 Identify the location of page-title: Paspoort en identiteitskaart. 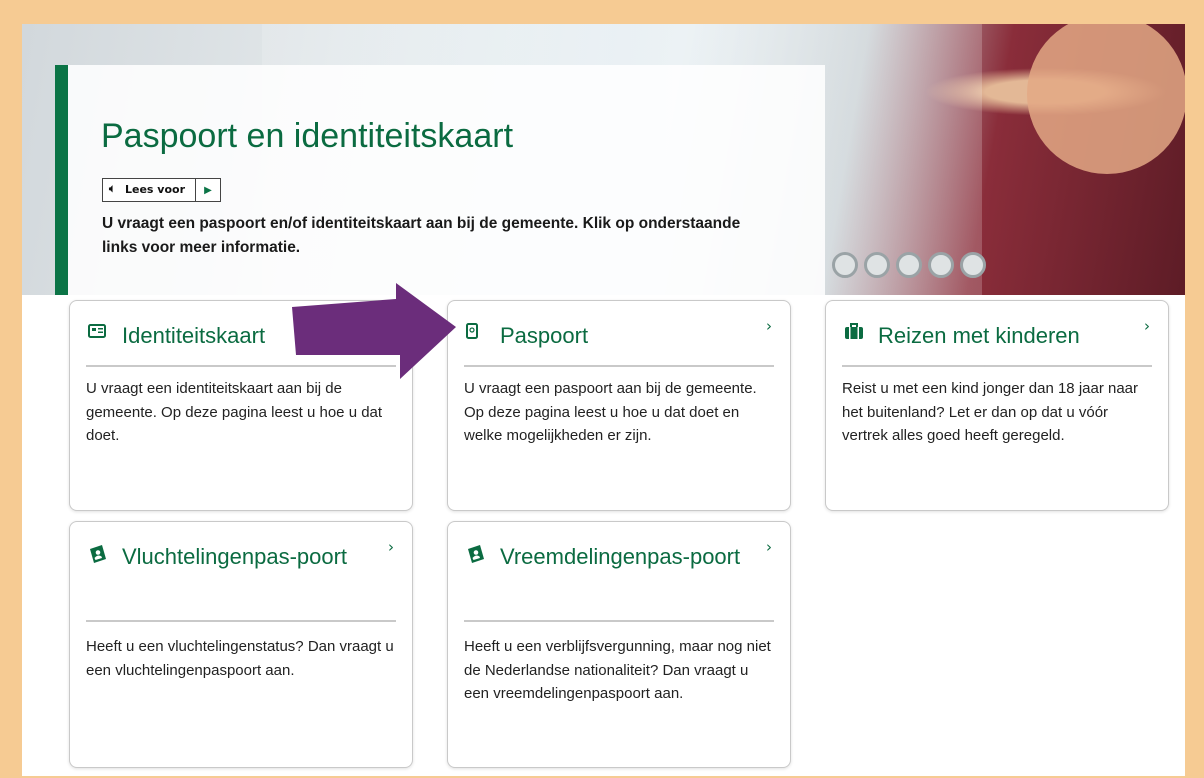
(307, 136).